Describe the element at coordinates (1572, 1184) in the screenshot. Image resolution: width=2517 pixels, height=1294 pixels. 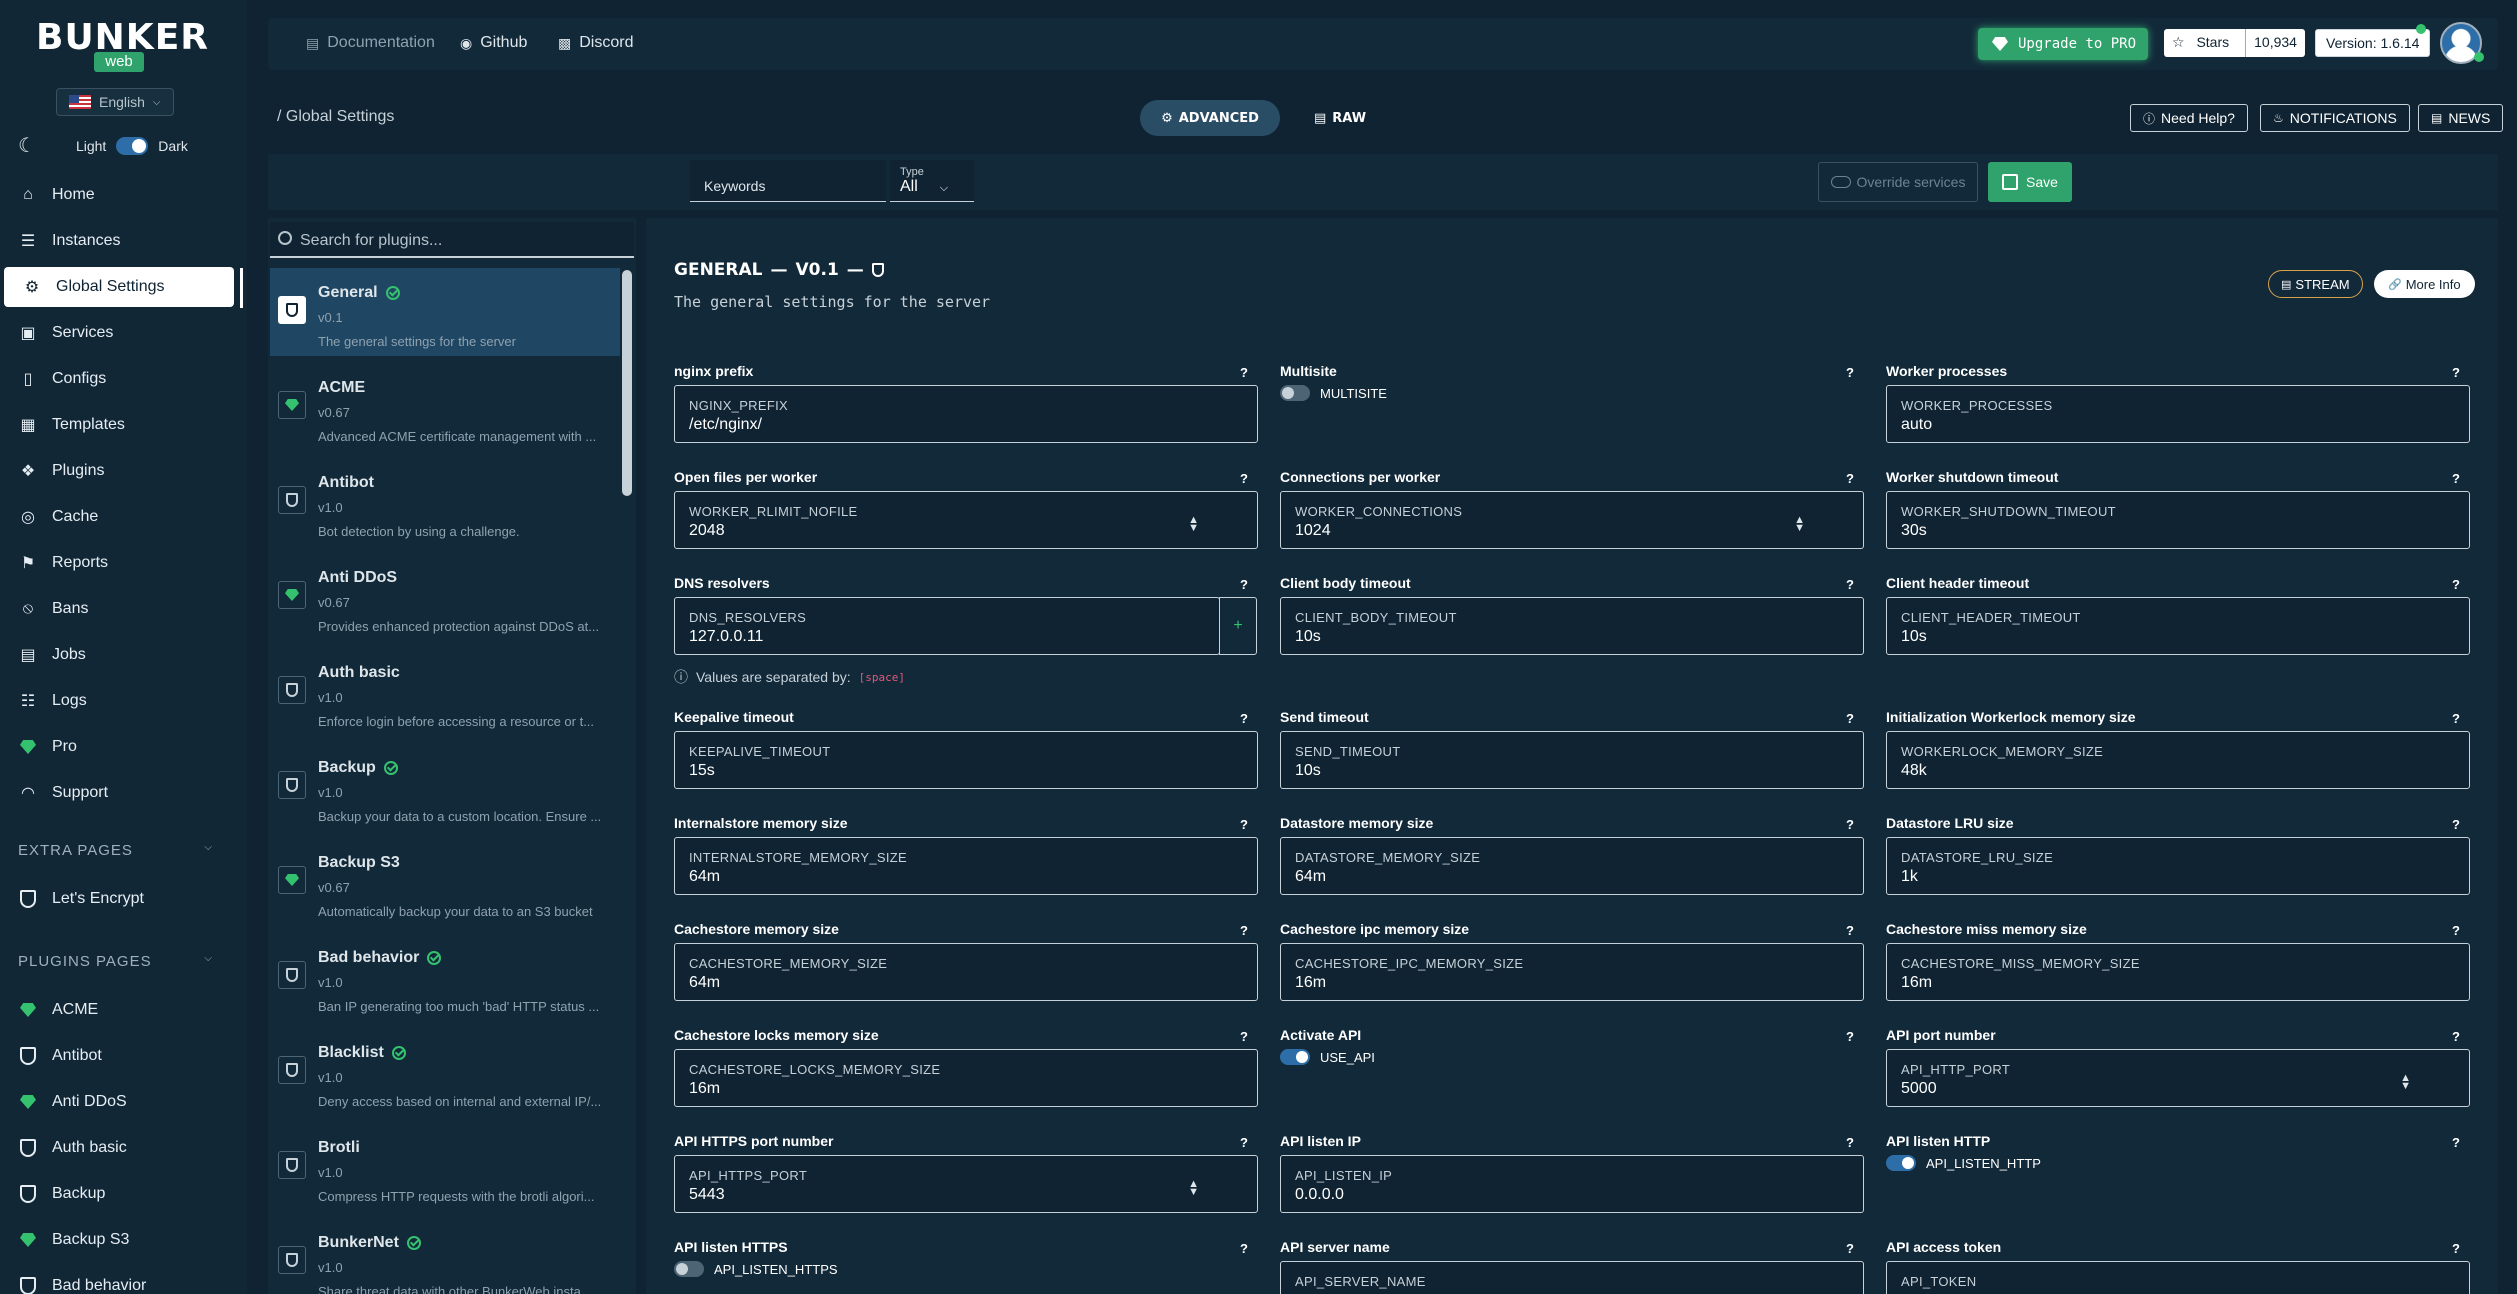
I see `api-listen-ip-input: API_LISTEN_IP 0.0.0.0` at that location.